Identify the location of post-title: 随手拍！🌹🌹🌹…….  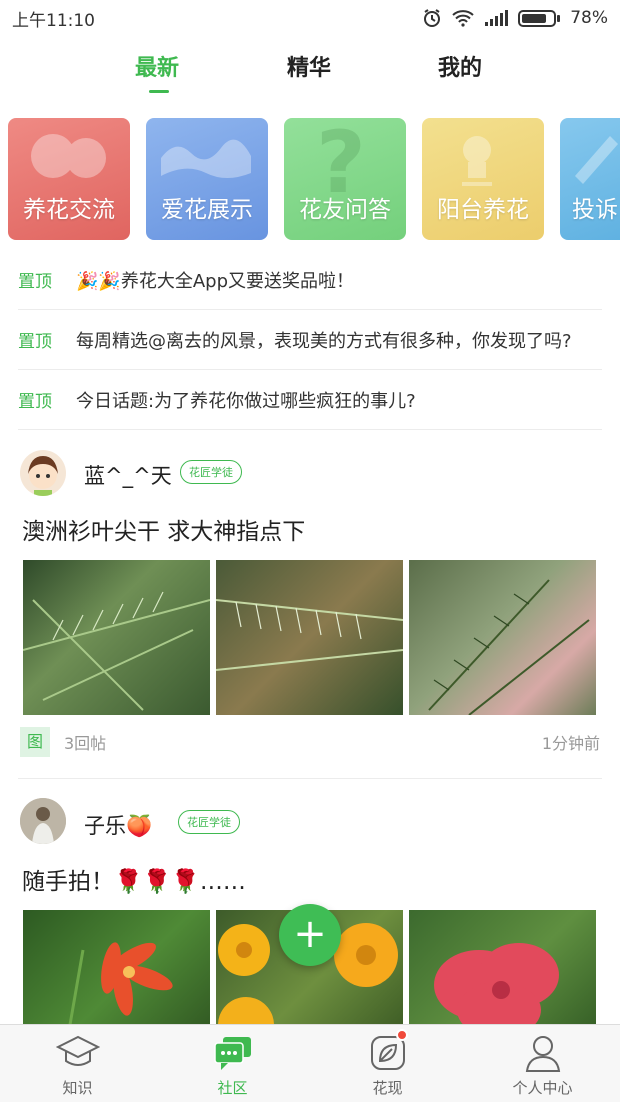
(134, 879).